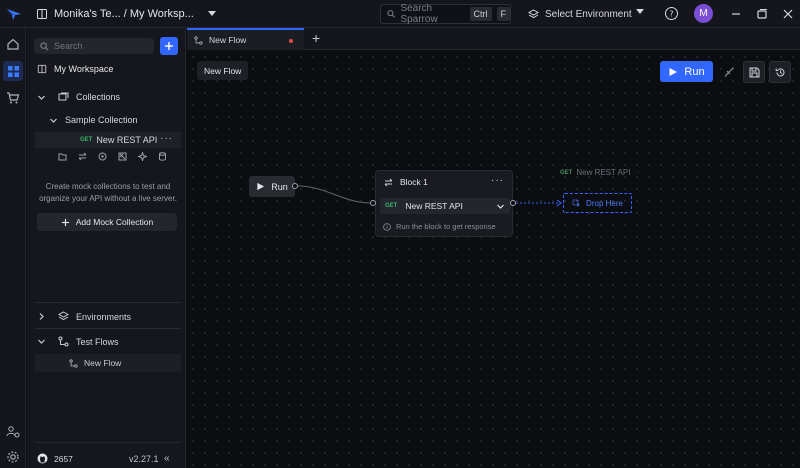 Image resolution: width=800 pixels, height=468 pixels. Describe the element at coordinates (429, 196) in the screenshot. I see `flow-edges` at that location.